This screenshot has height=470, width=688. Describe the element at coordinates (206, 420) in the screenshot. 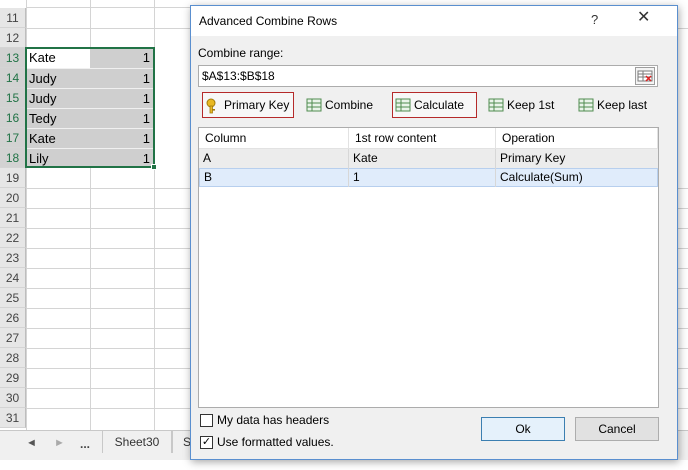

I see `has-headers-checkbox` at that location.